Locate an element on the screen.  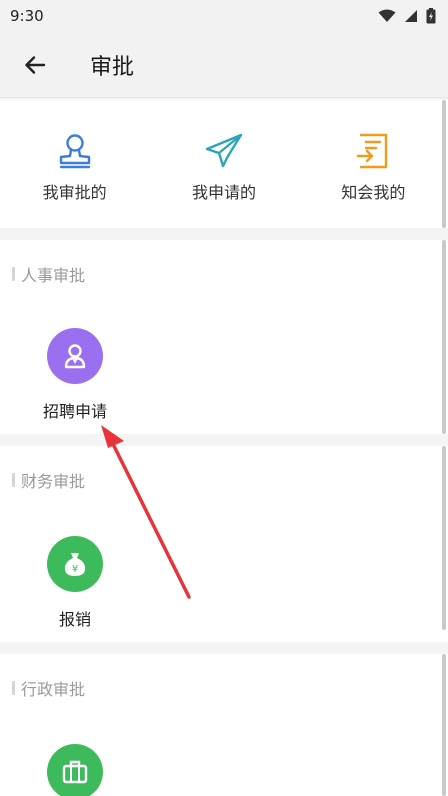
battery-icon is located at coordinates (431, 16).